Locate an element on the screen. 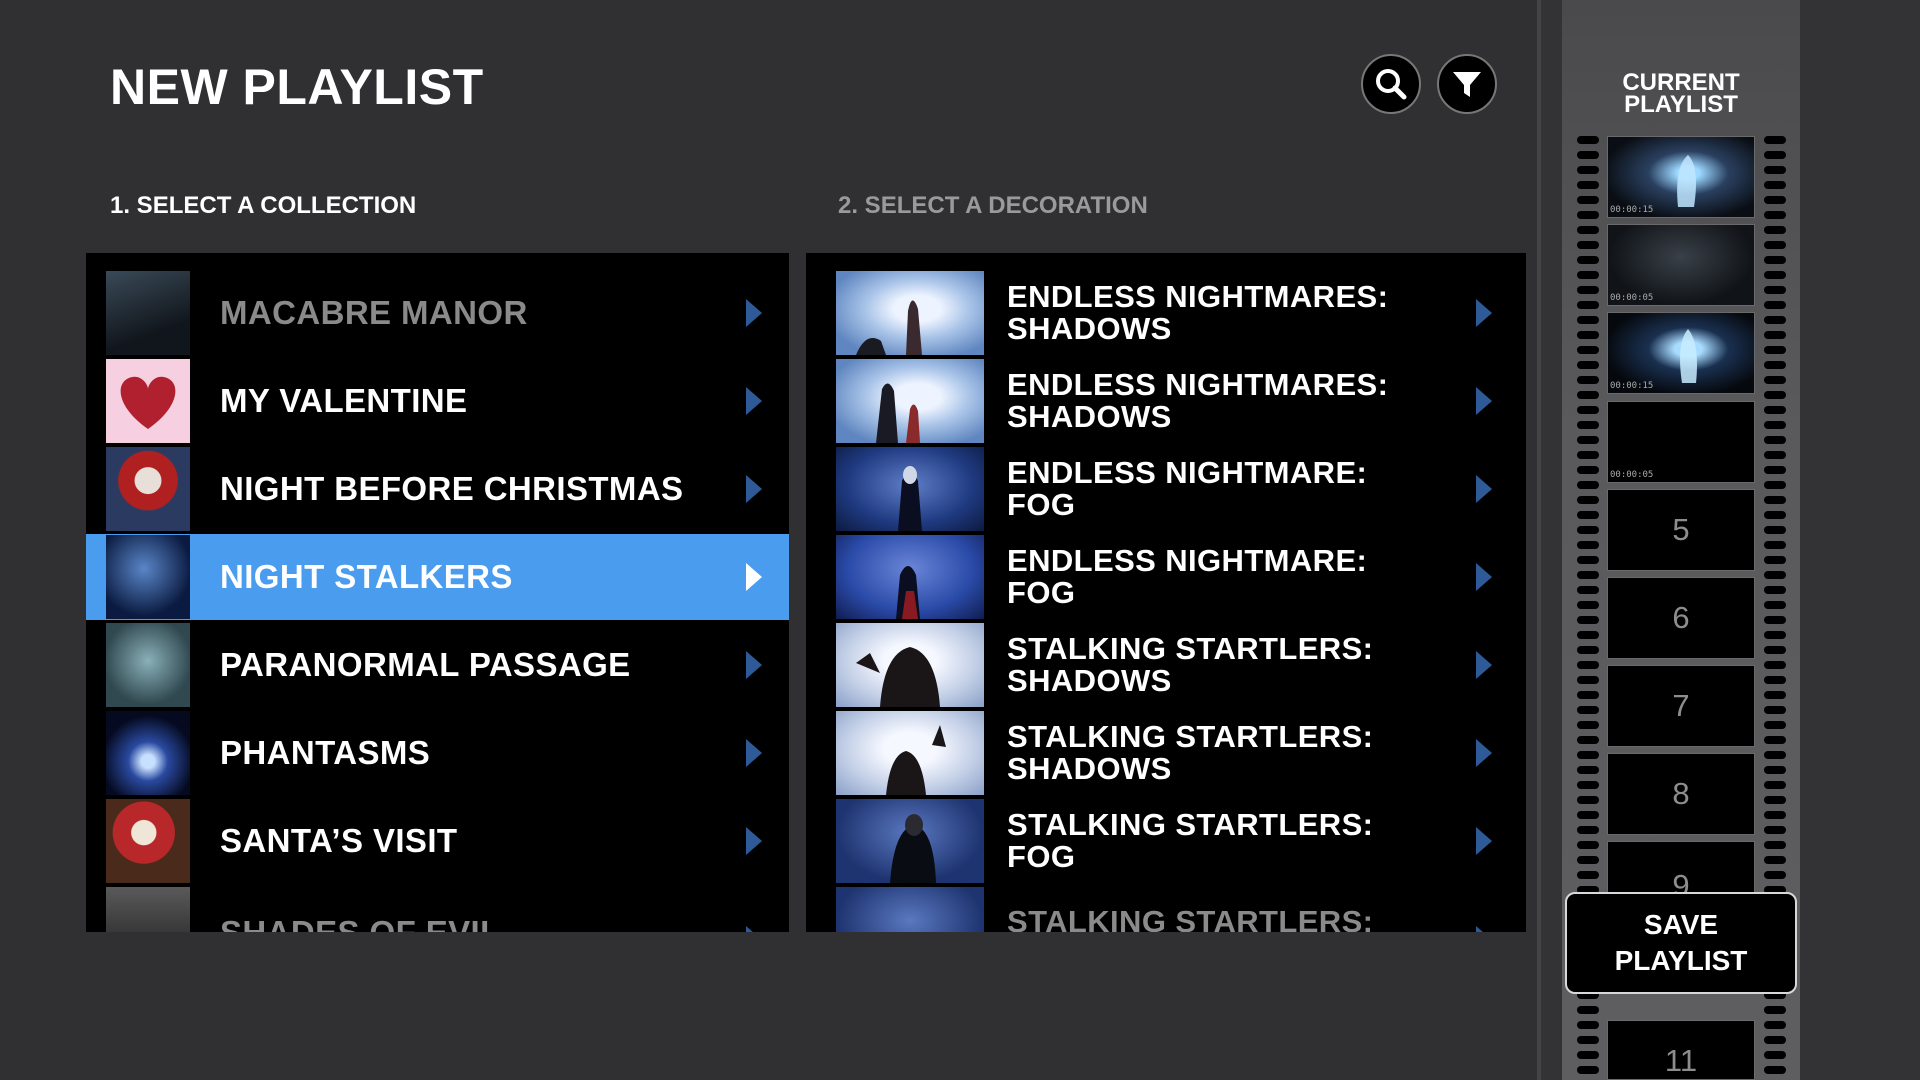 Image resolution: width=1920 pixels, height=1080 pixels. playlist-slot-11: 11 is located at coordinates (1681, 1050).